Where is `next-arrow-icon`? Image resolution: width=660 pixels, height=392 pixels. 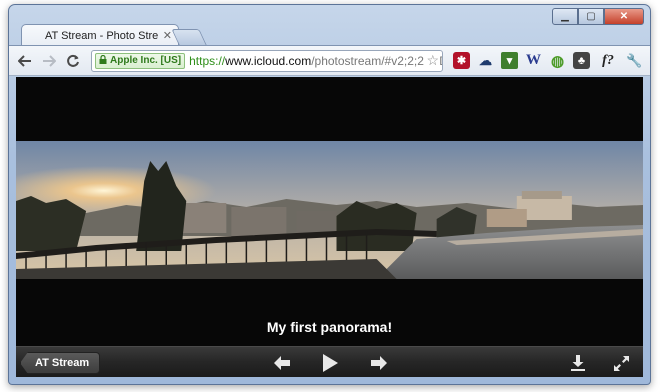 next-arrow-icon is located at coordinates (379, 363).